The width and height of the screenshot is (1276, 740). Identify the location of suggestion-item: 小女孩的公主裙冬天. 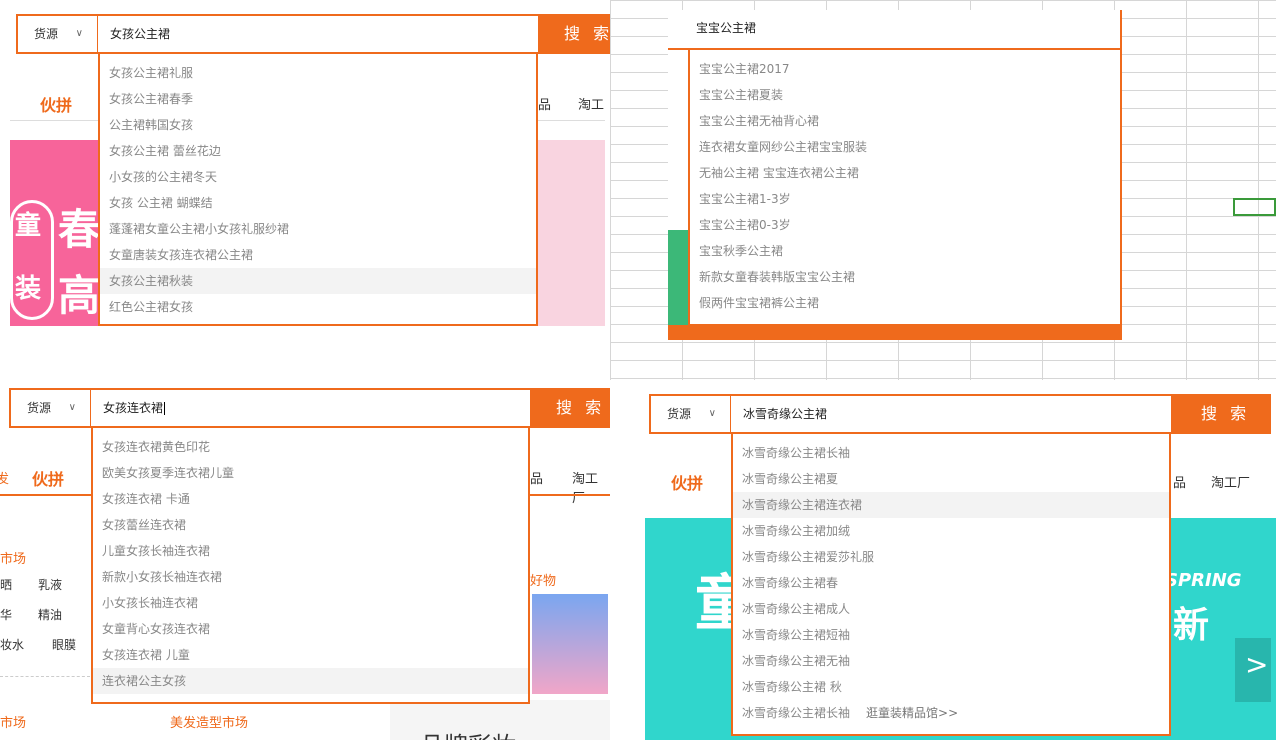
(318, 177).